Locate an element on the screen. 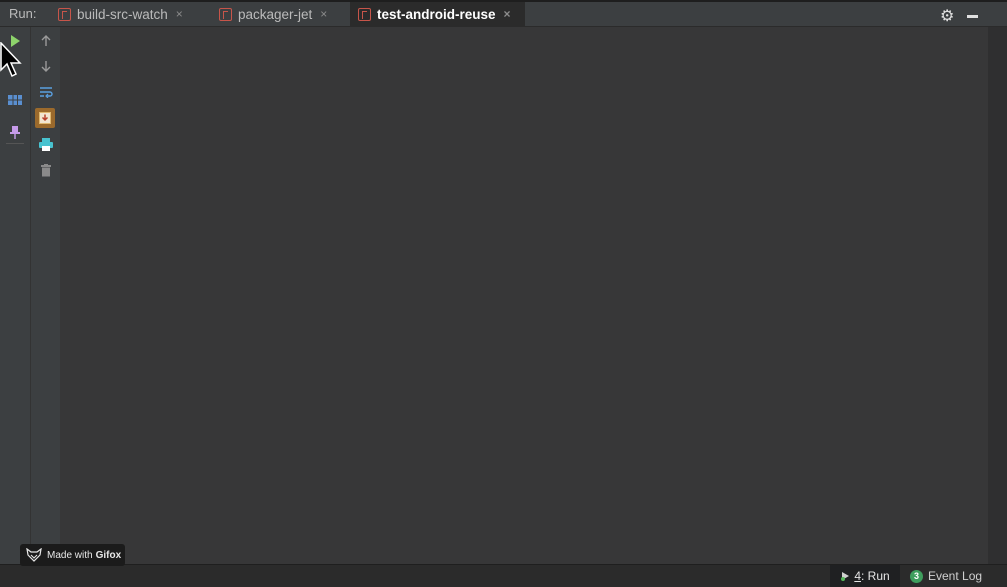 This screenshot has width=1007, height=587. layout-icon is located at coordinates (15, 100).